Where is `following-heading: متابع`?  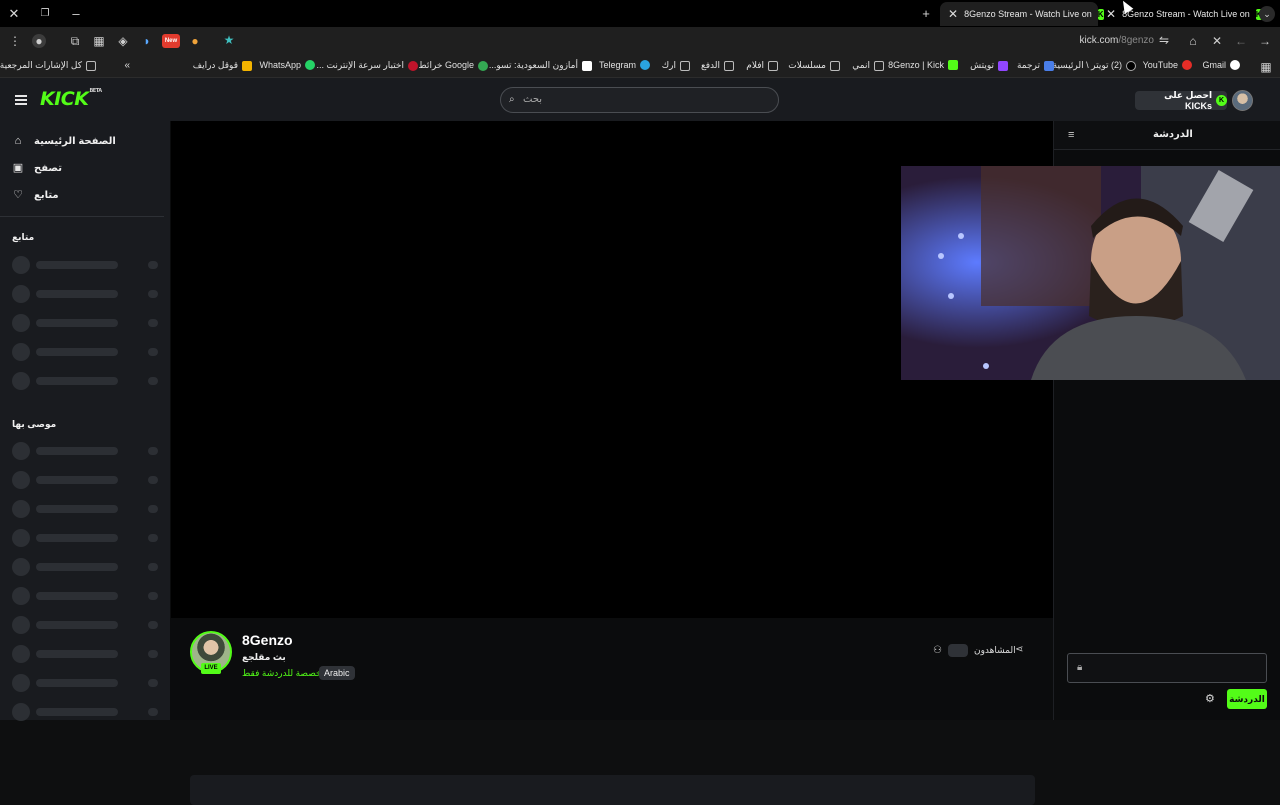
following-heading: متابع is located at coordinates (23, 237).